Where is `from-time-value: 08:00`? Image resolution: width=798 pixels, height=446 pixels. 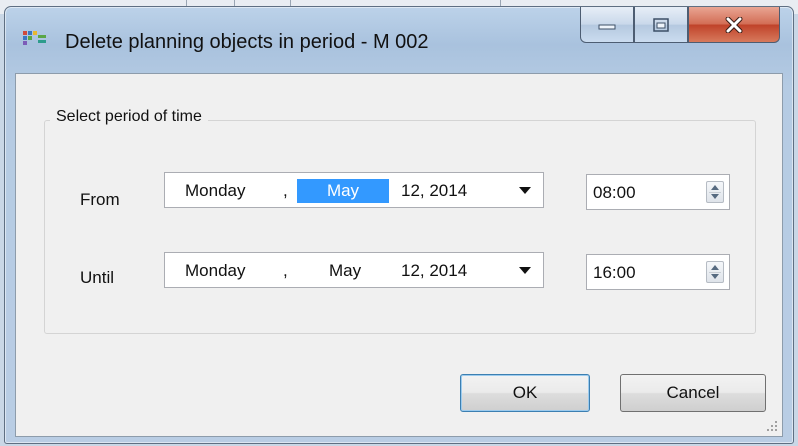 from-time-value: 08:00 is located at coordinates (614, 192).